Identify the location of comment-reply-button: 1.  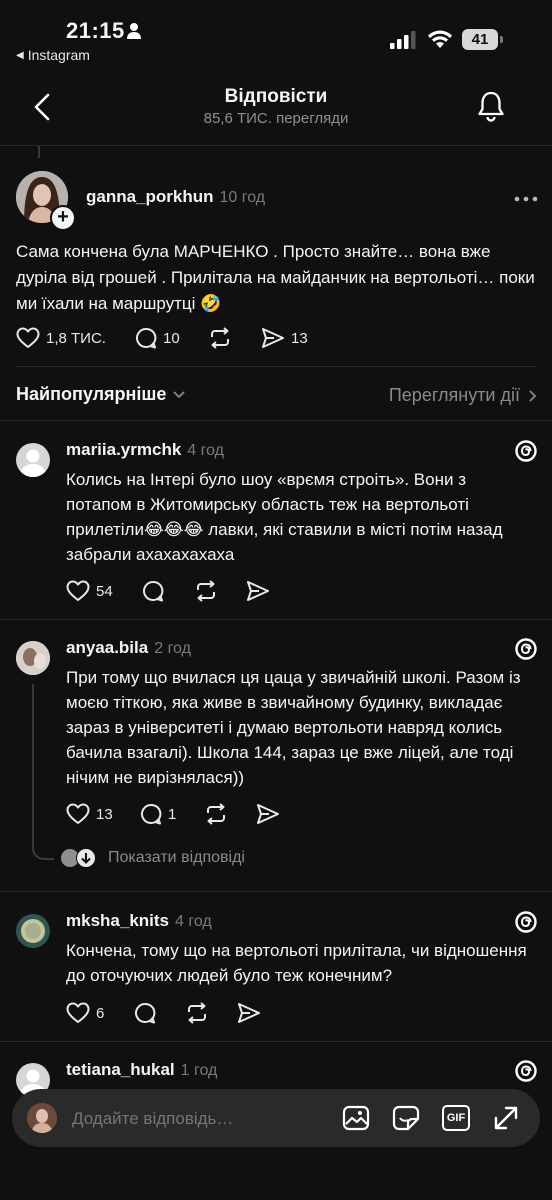
(158, 814).